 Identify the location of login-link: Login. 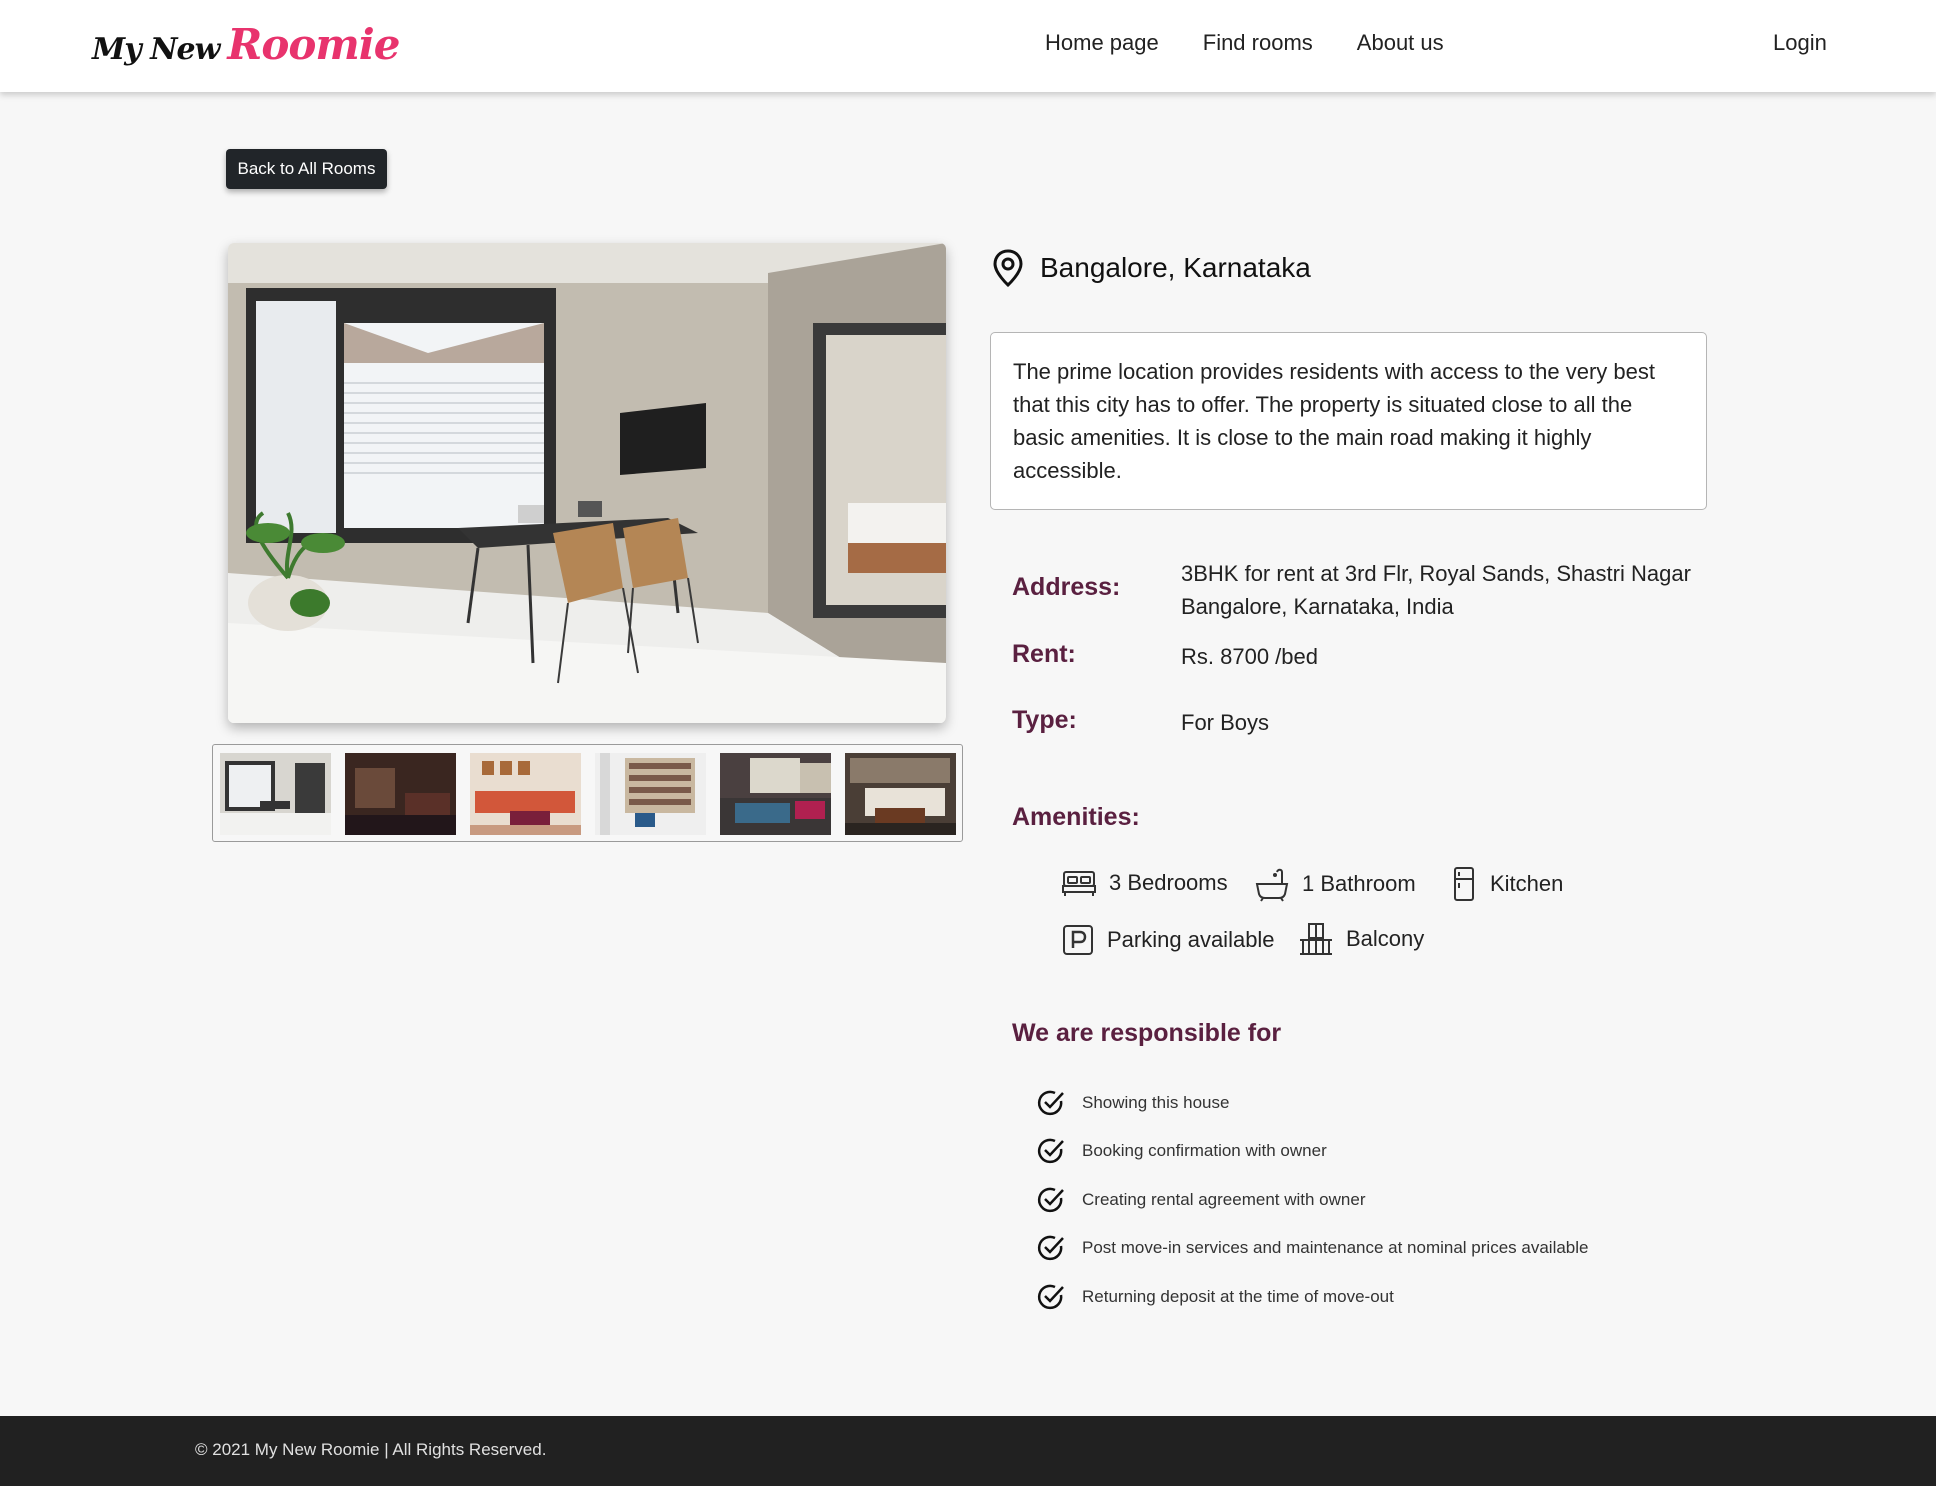
(1800, 43).